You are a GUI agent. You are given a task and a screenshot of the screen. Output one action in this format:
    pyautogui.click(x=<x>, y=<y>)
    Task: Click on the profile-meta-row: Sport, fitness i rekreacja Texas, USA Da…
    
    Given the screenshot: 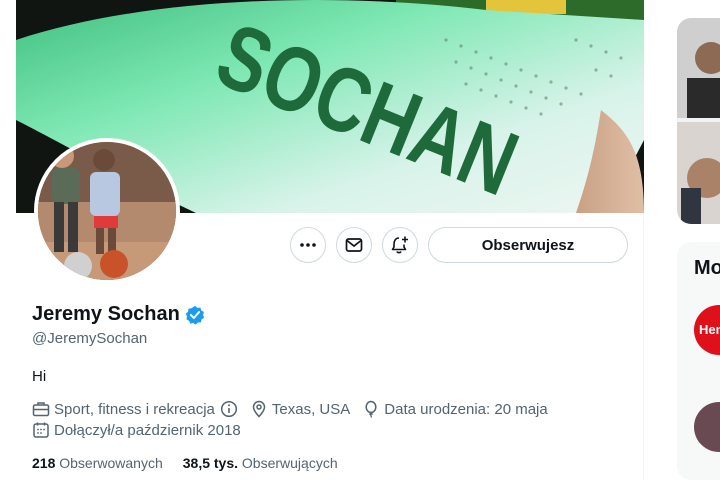 What is the action you would take?
    pyautogui.click(x=296, y=409)
    